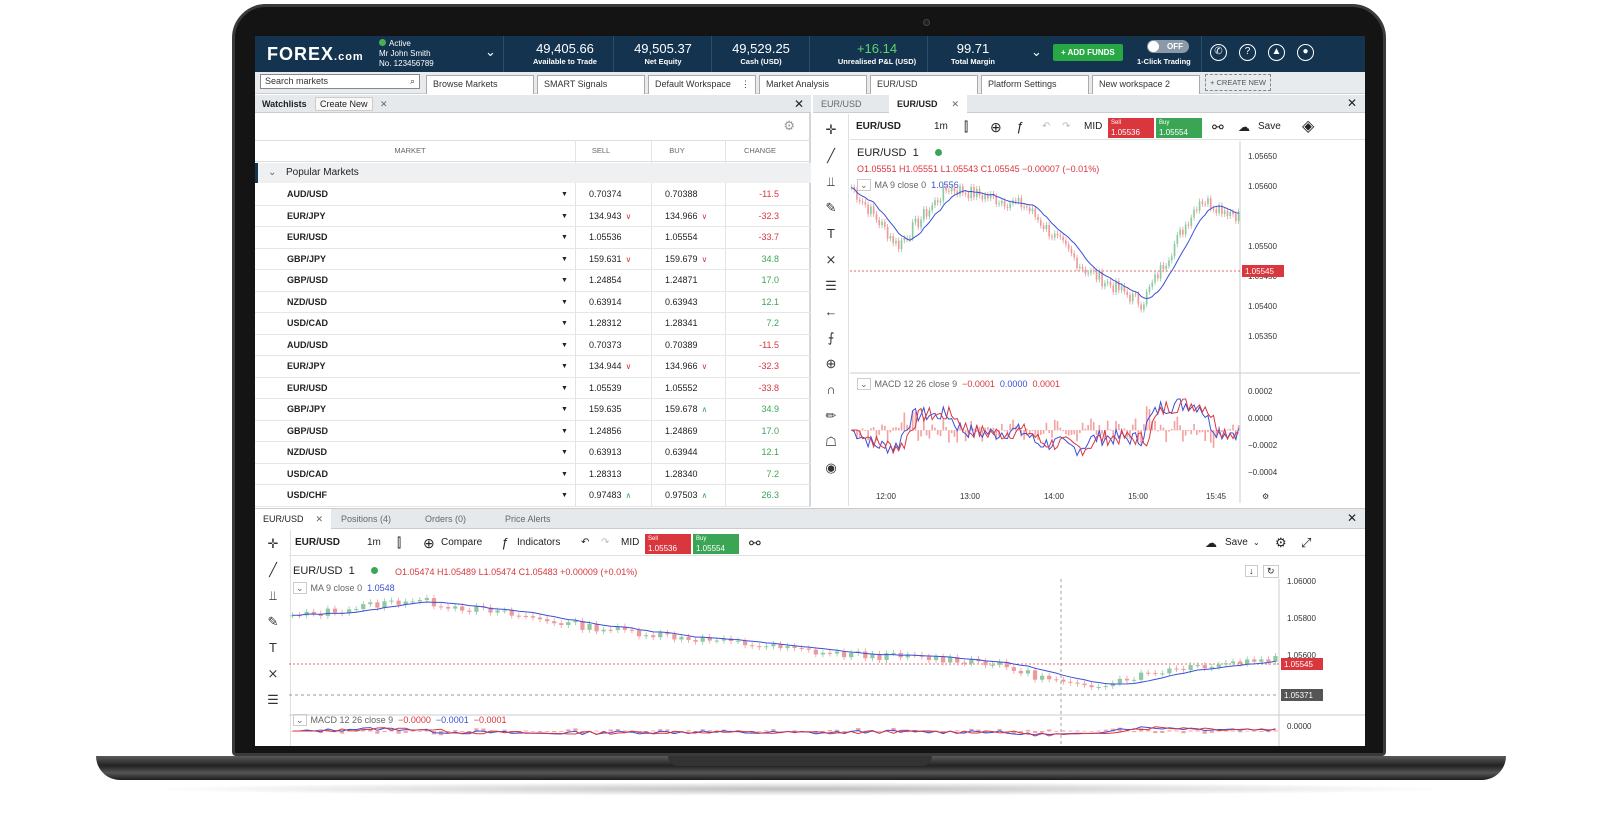 This screenshot has height=822, width=1600. Describe the element at coordinates (681, 194) in the screenshot. I see `buy-cell: 0.70388` at that location.